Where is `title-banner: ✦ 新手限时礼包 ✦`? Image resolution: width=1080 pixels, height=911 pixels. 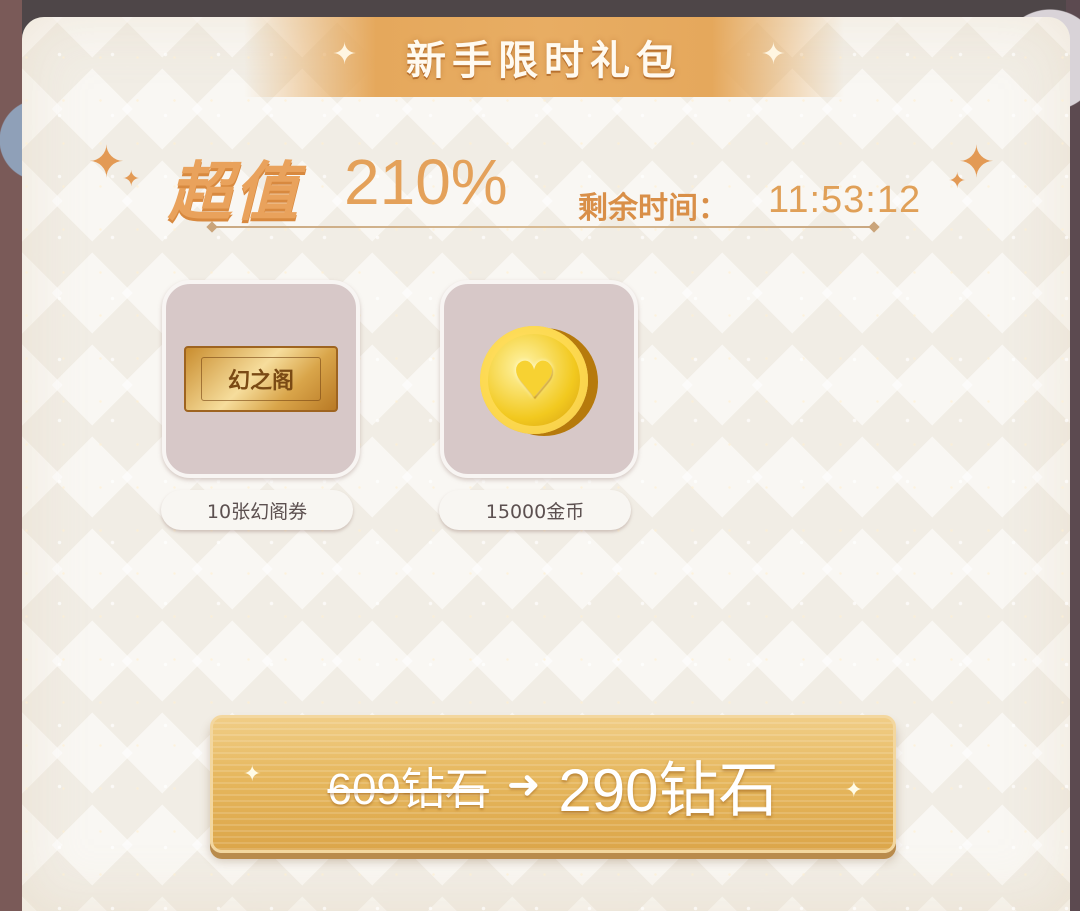
title-banner: ✦ 新手限时礼包 ✦ is located at coordinates (544, 57).